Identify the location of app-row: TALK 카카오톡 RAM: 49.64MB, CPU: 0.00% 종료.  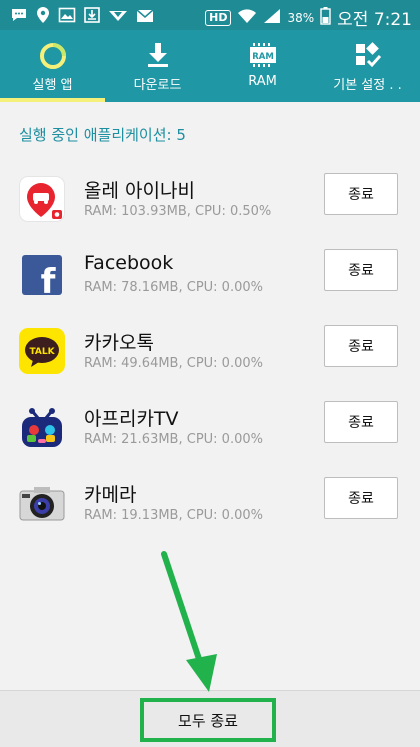
(210, 352).